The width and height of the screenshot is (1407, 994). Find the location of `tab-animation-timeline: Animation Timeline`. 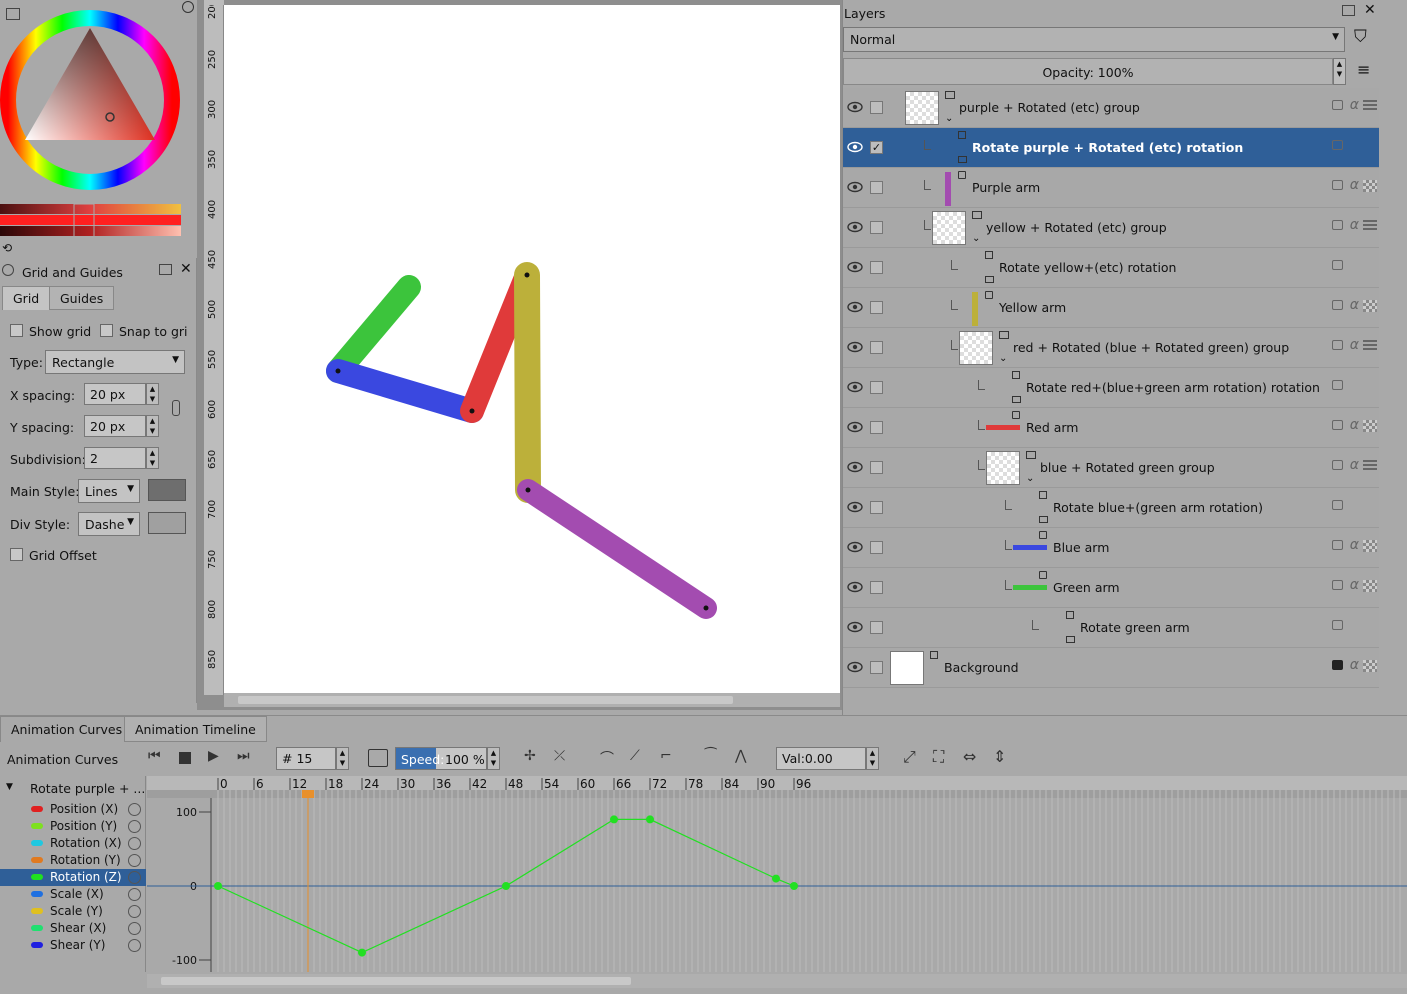

tab-animation-timeline: Animation Timeline is located at coordinates (195, 729).